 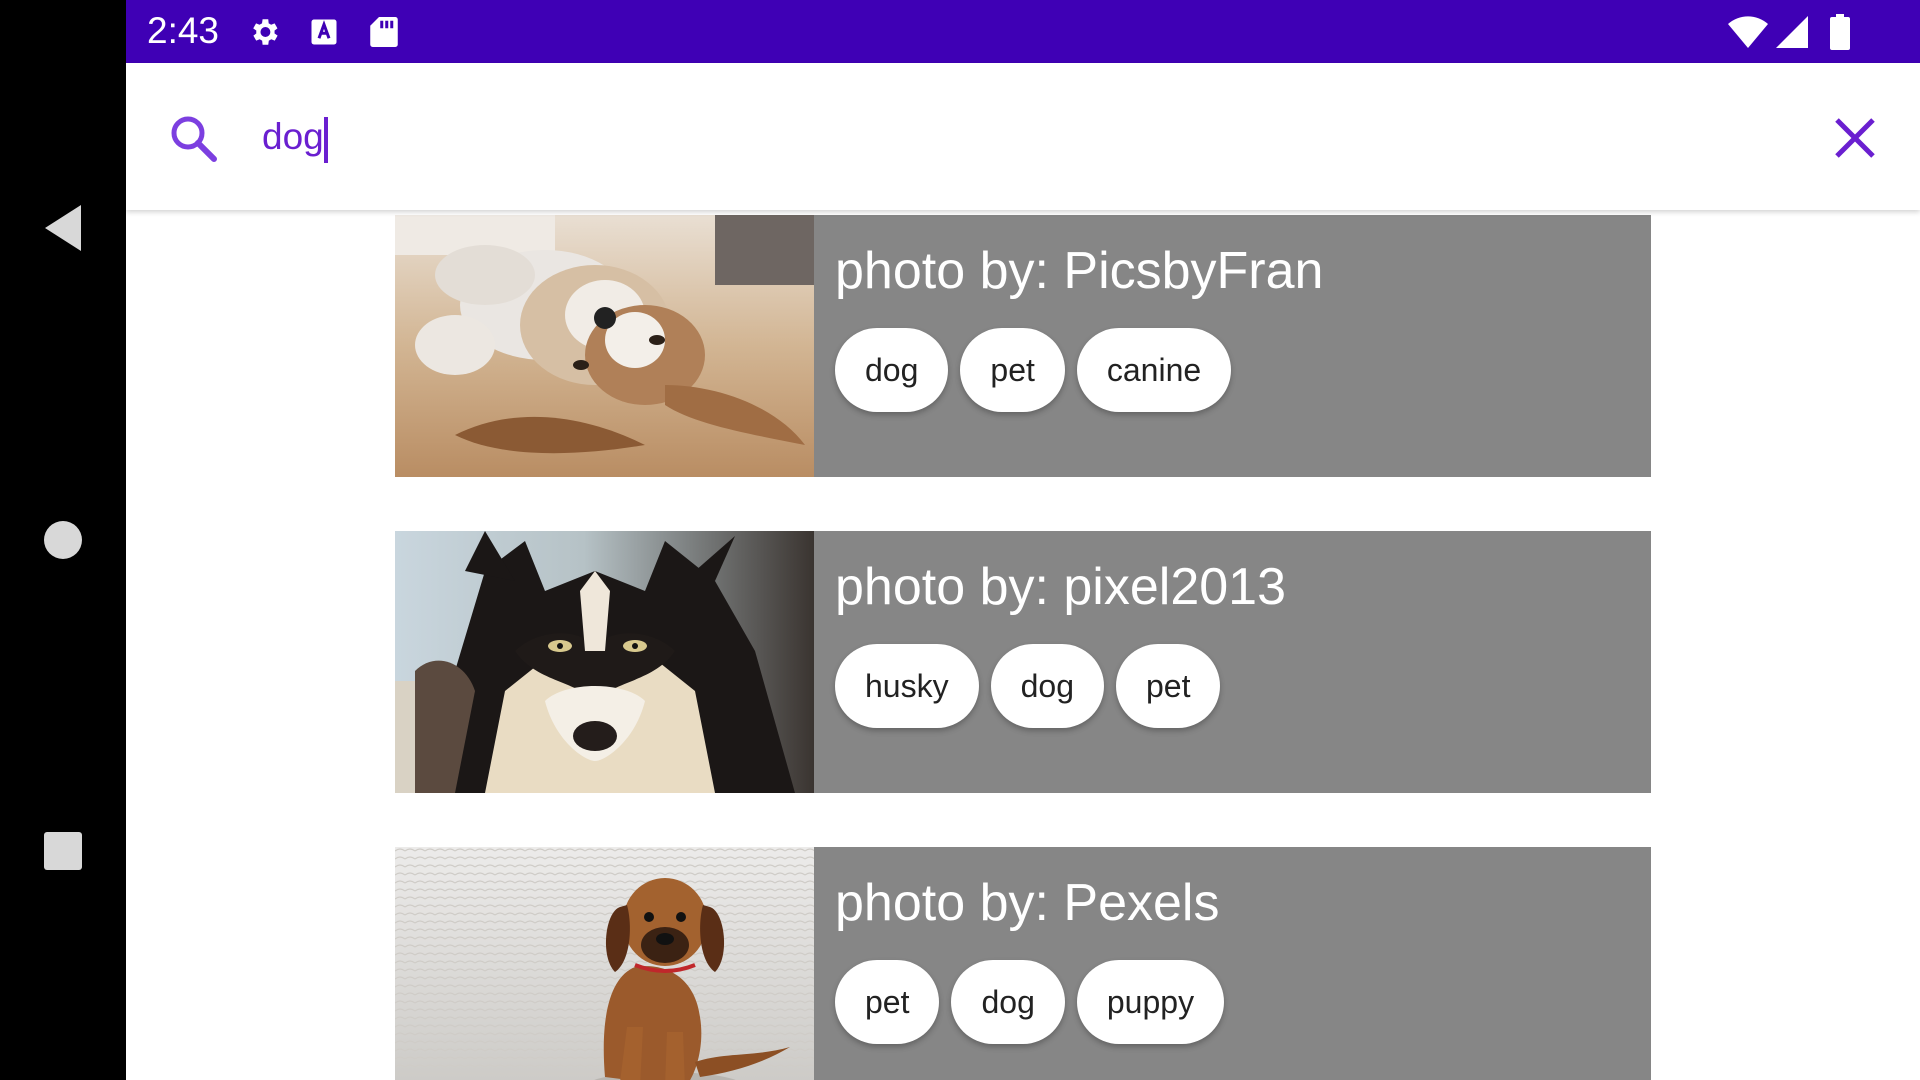 I want to click on tag-chip: husky, so click(x=907, y=686).